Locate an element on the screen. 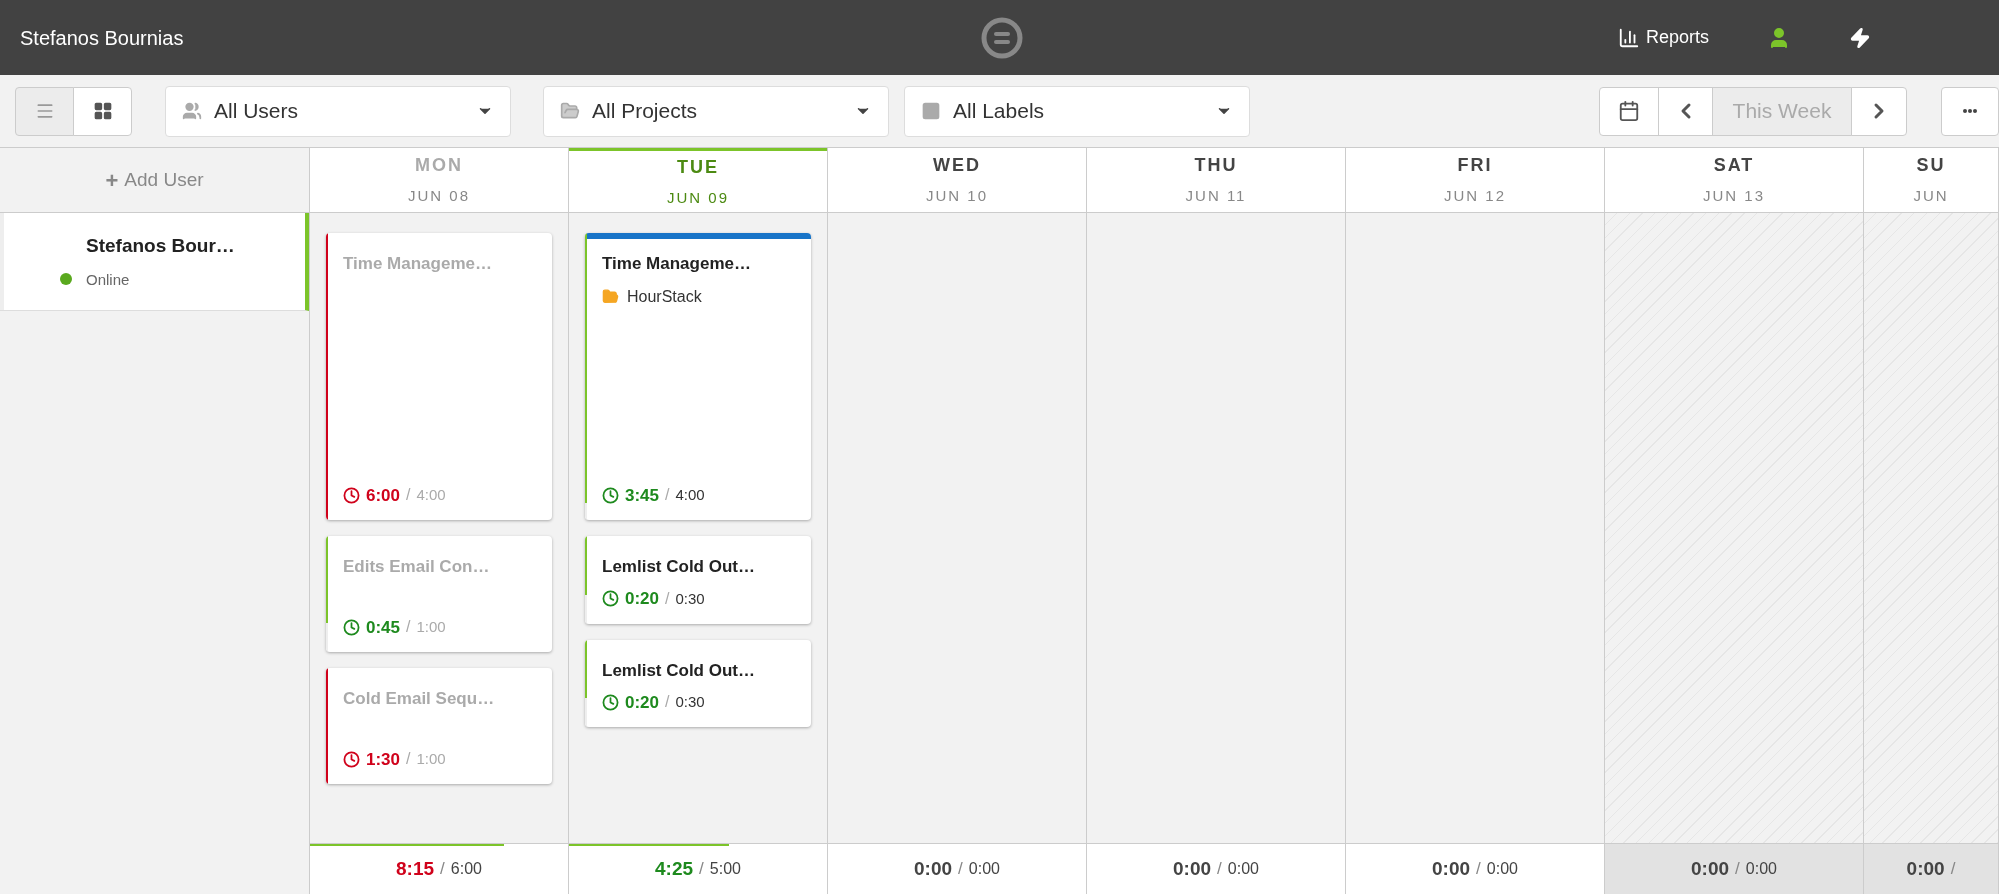 This screenshot has width=1999, height=894. date-label: JUN 08 is located at coordinates (439, 196).